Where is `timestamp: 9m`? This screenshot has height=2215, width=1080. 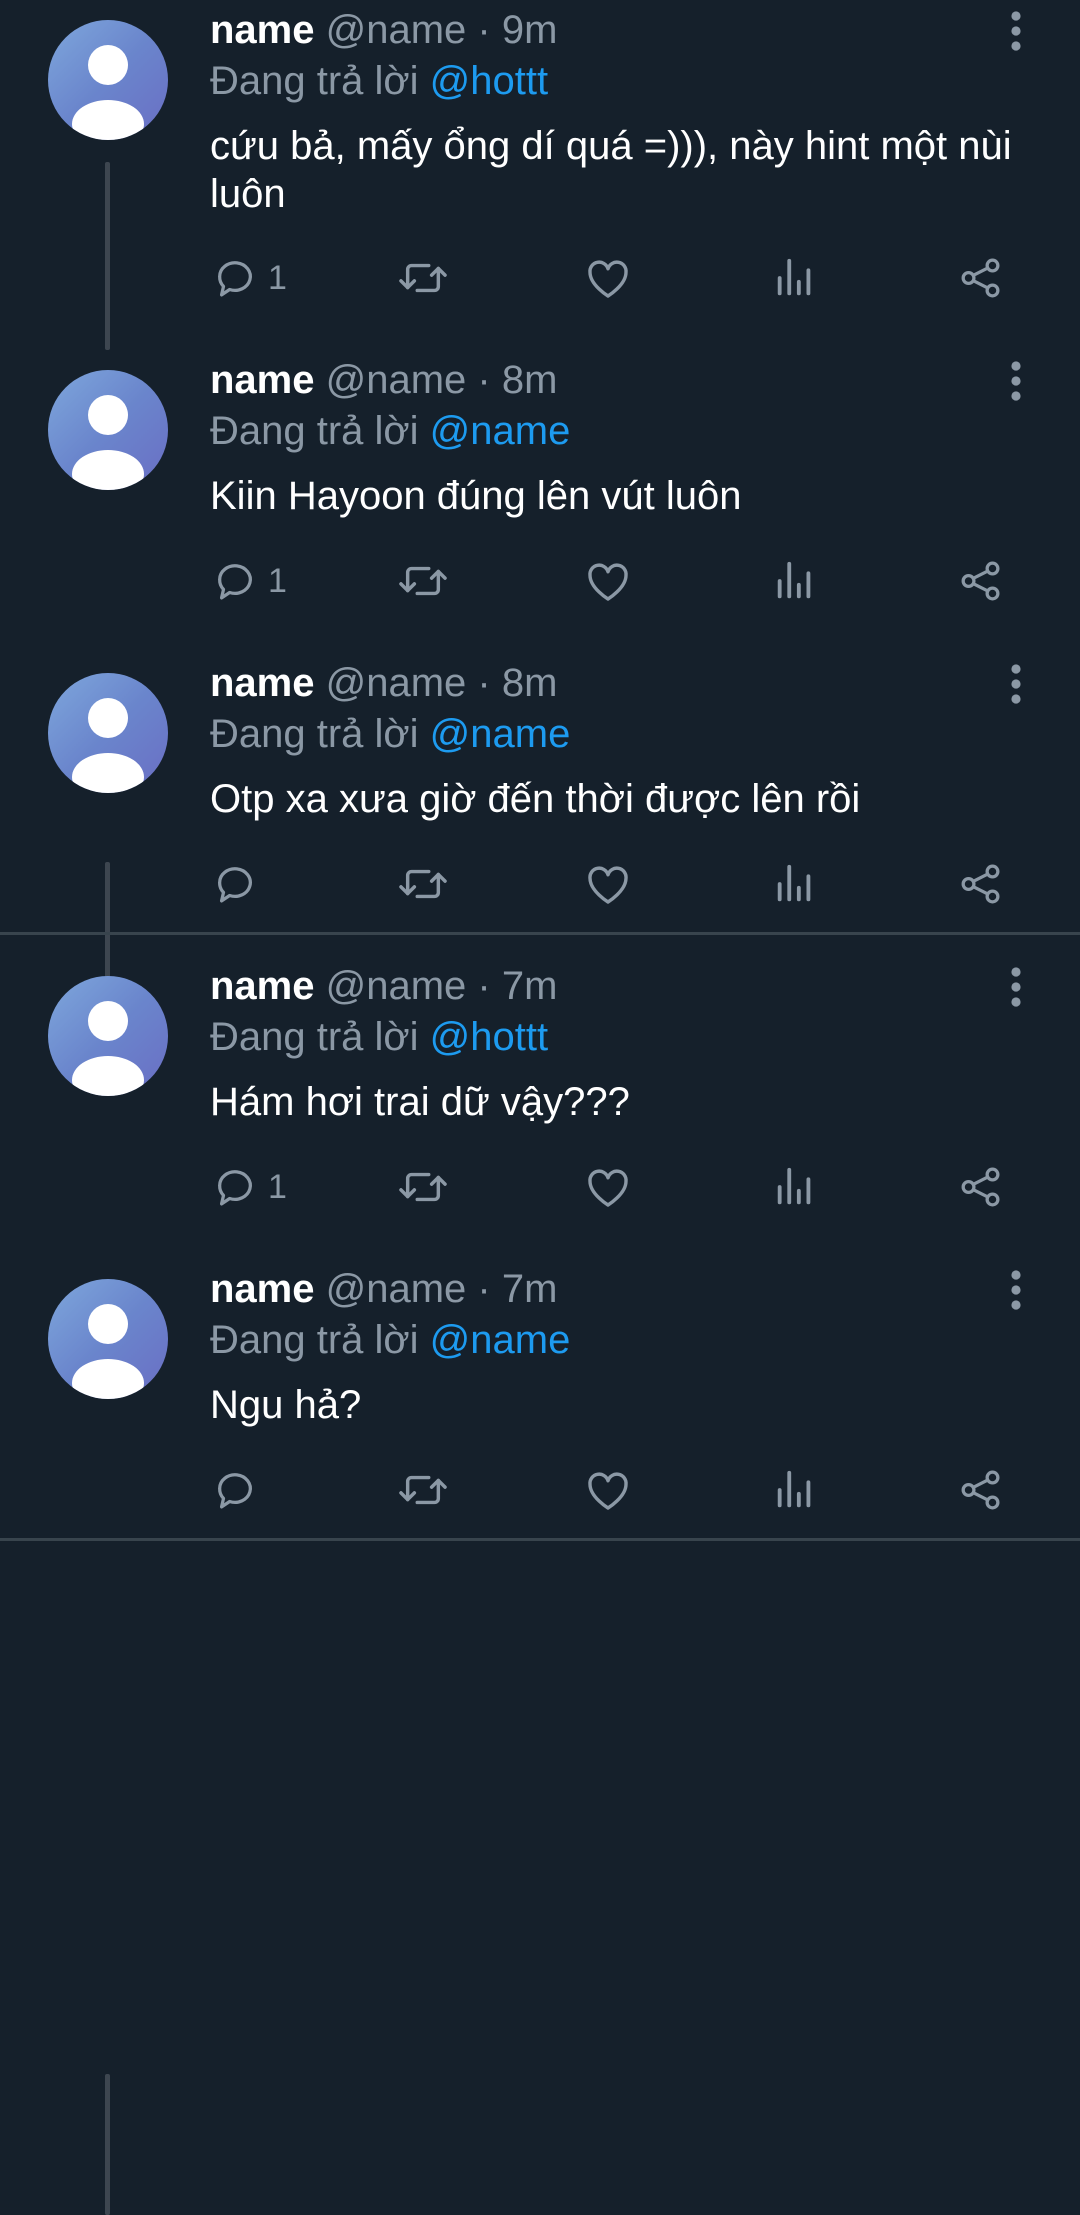
timestamp: 9m is located at coordinates (530, 30).